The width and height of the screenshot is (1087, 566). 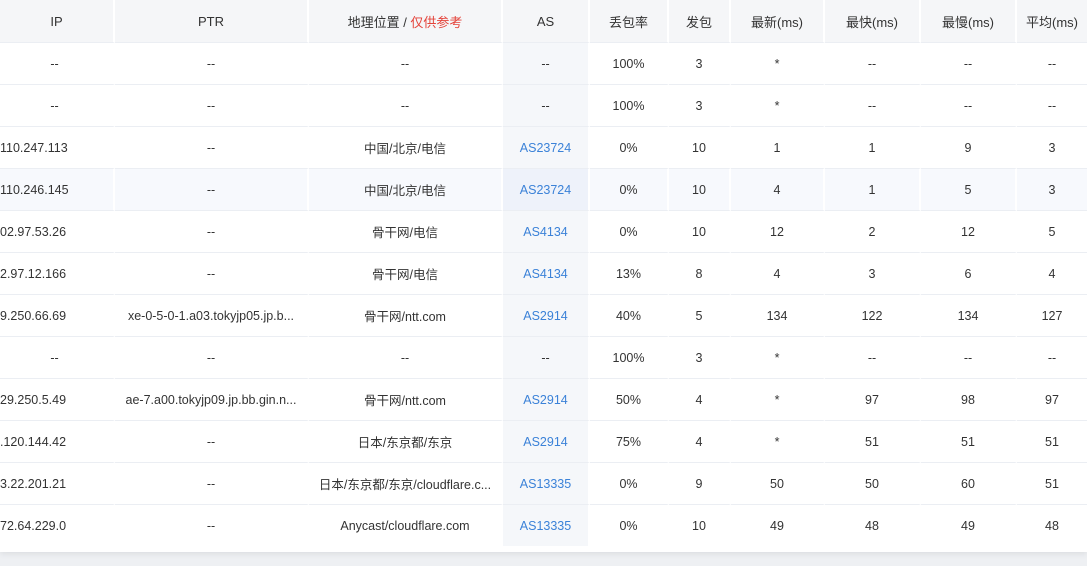 What do you see at coordinates (969, 147) in the screenshot?
I see `cell-worst: 9` at bounding box center [969, 147].